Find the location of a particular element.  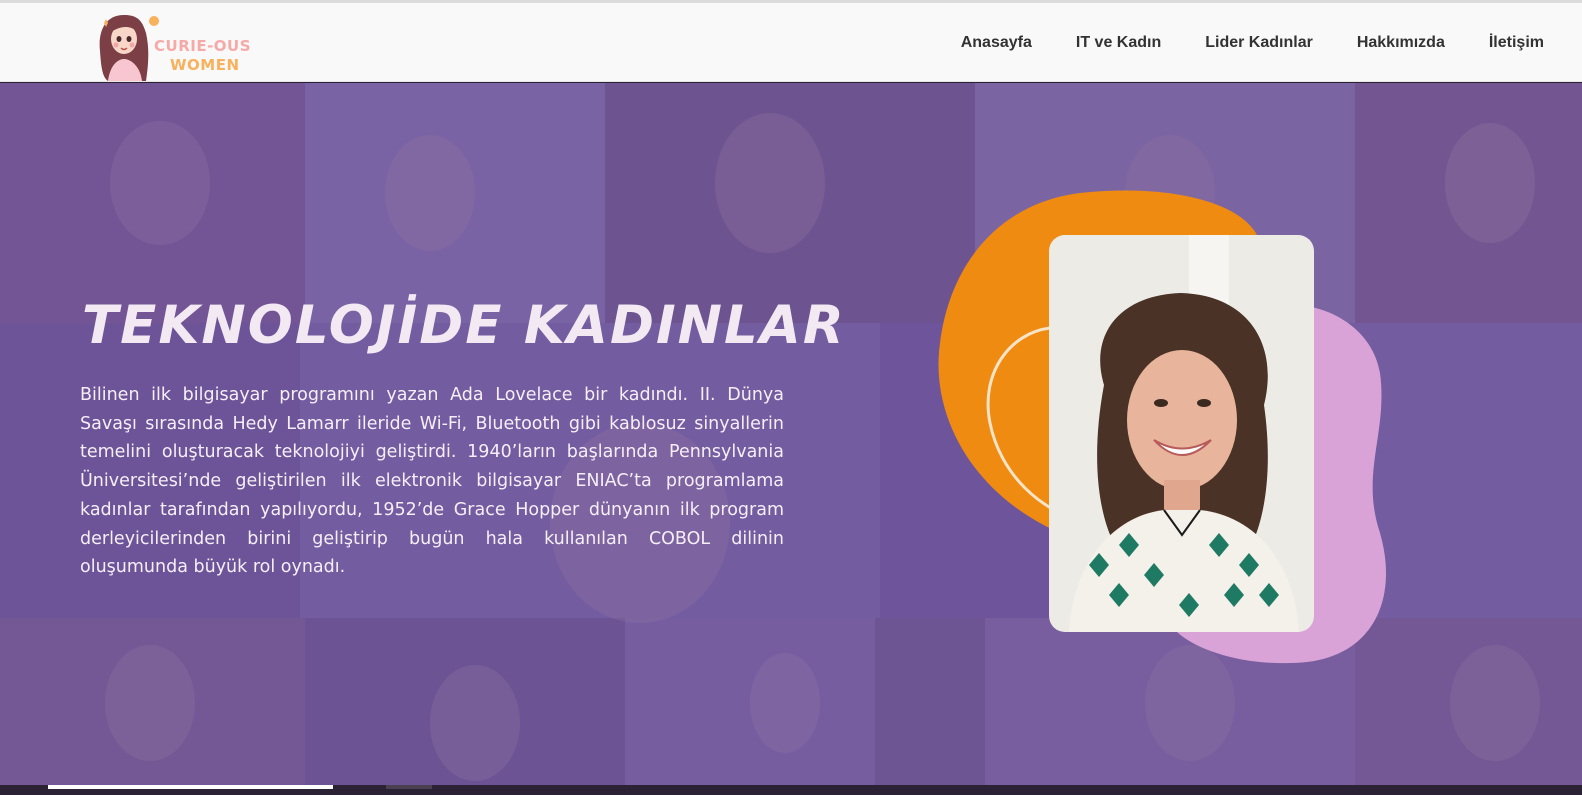

horizontal-scrollbar-segment is located at coordinates (409, 787).